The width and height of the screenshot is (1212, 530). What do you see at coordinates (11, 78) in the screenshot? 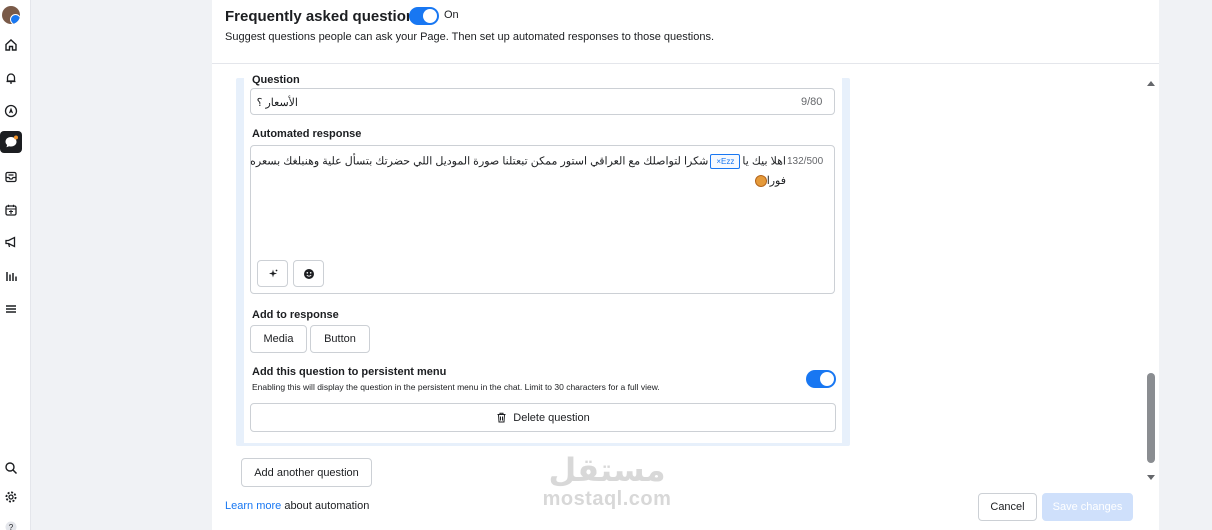
I see `bell-icon` at bounding box center [11, 78].